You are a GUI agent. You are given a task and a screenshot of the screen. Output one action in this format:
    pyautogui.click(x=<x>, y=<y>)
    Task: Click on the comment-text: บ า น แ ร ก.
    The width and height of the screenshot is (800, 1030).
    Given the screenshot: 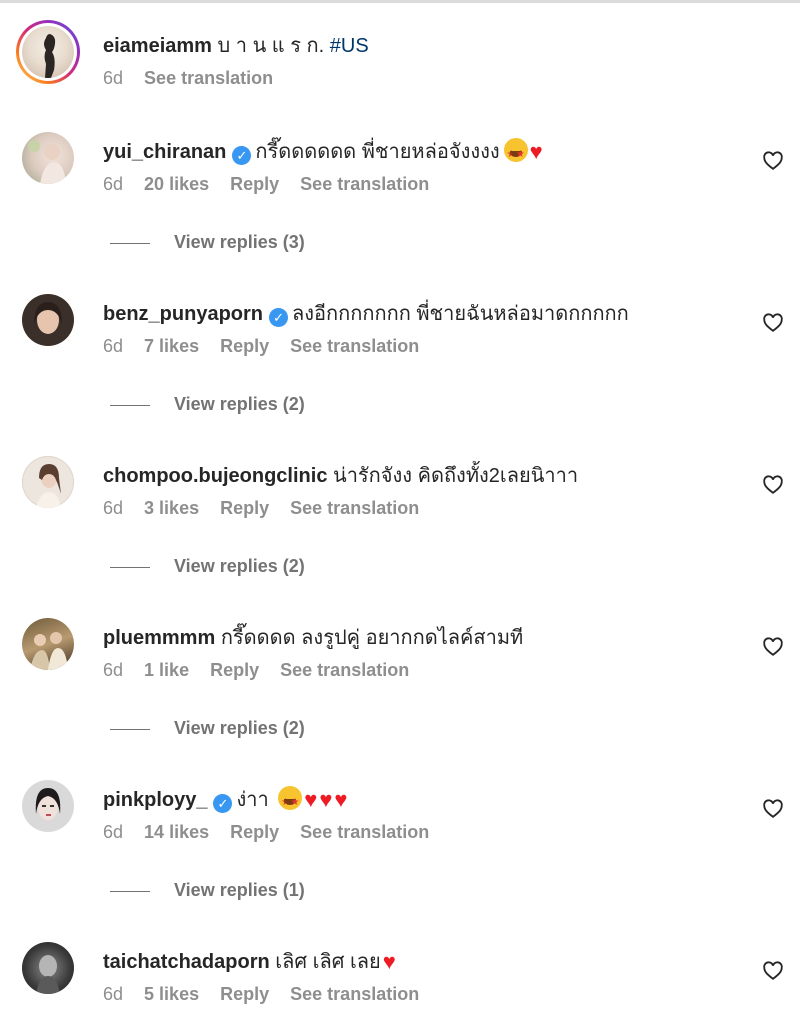 What is the action you would take?
    pyautogui.click(x=271, y=46)
    